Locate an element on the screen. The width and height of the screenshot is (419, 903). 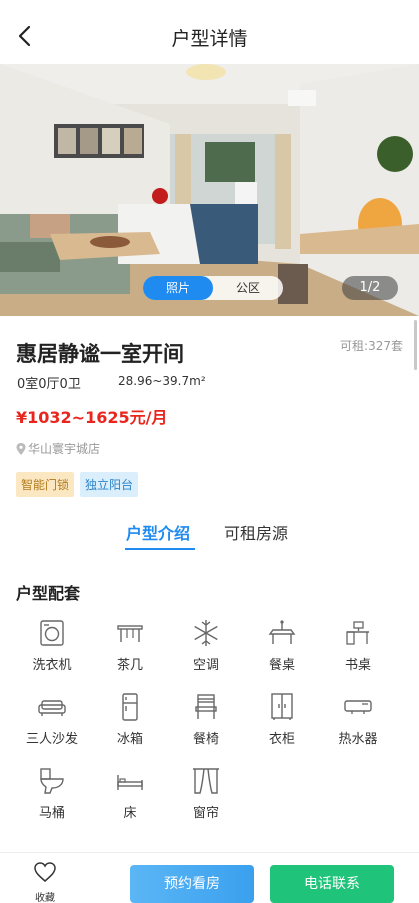
facility-item: 马桶 is located at coordinates (52, 796).